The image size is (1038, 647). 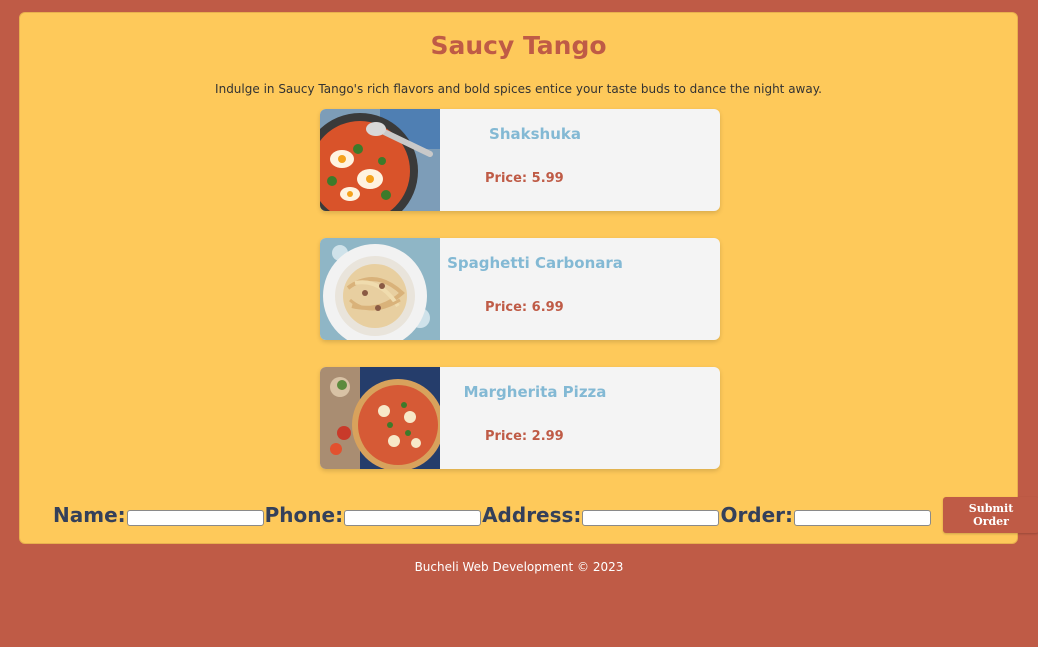 What do you see at coordinates (651, 518) in the screenshot?
I see `address-input` at bounding box center [651, 518].